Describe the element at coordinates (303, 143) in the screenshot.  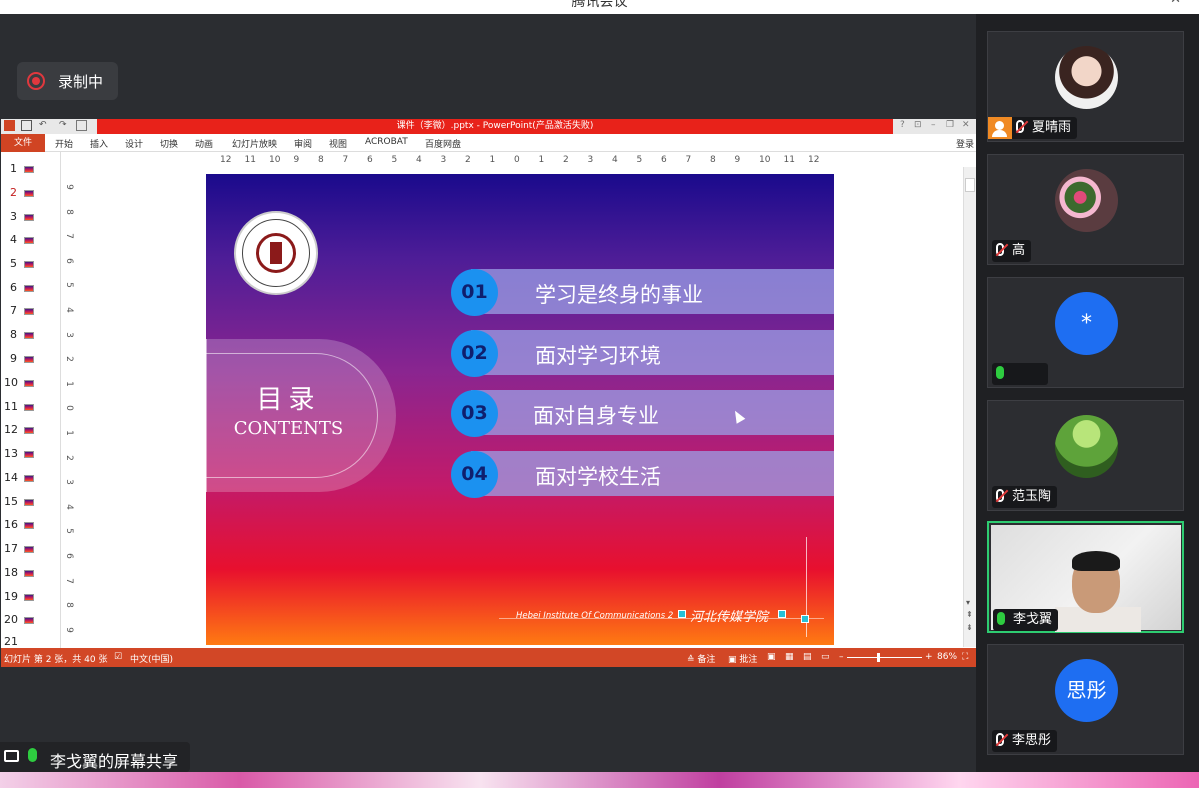
I see `tab-review: 审阅` at that location.